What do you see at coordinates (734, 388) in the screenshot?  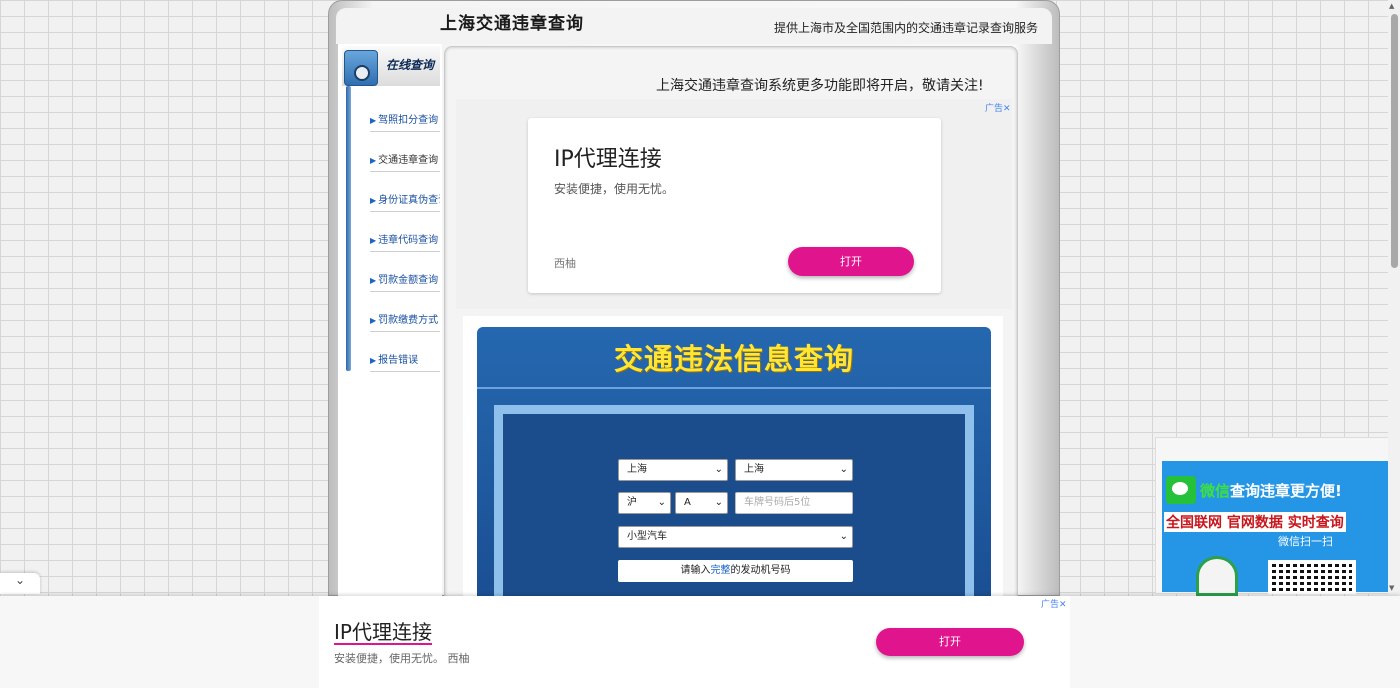 I see `divider` at bounding box center [734, 388].